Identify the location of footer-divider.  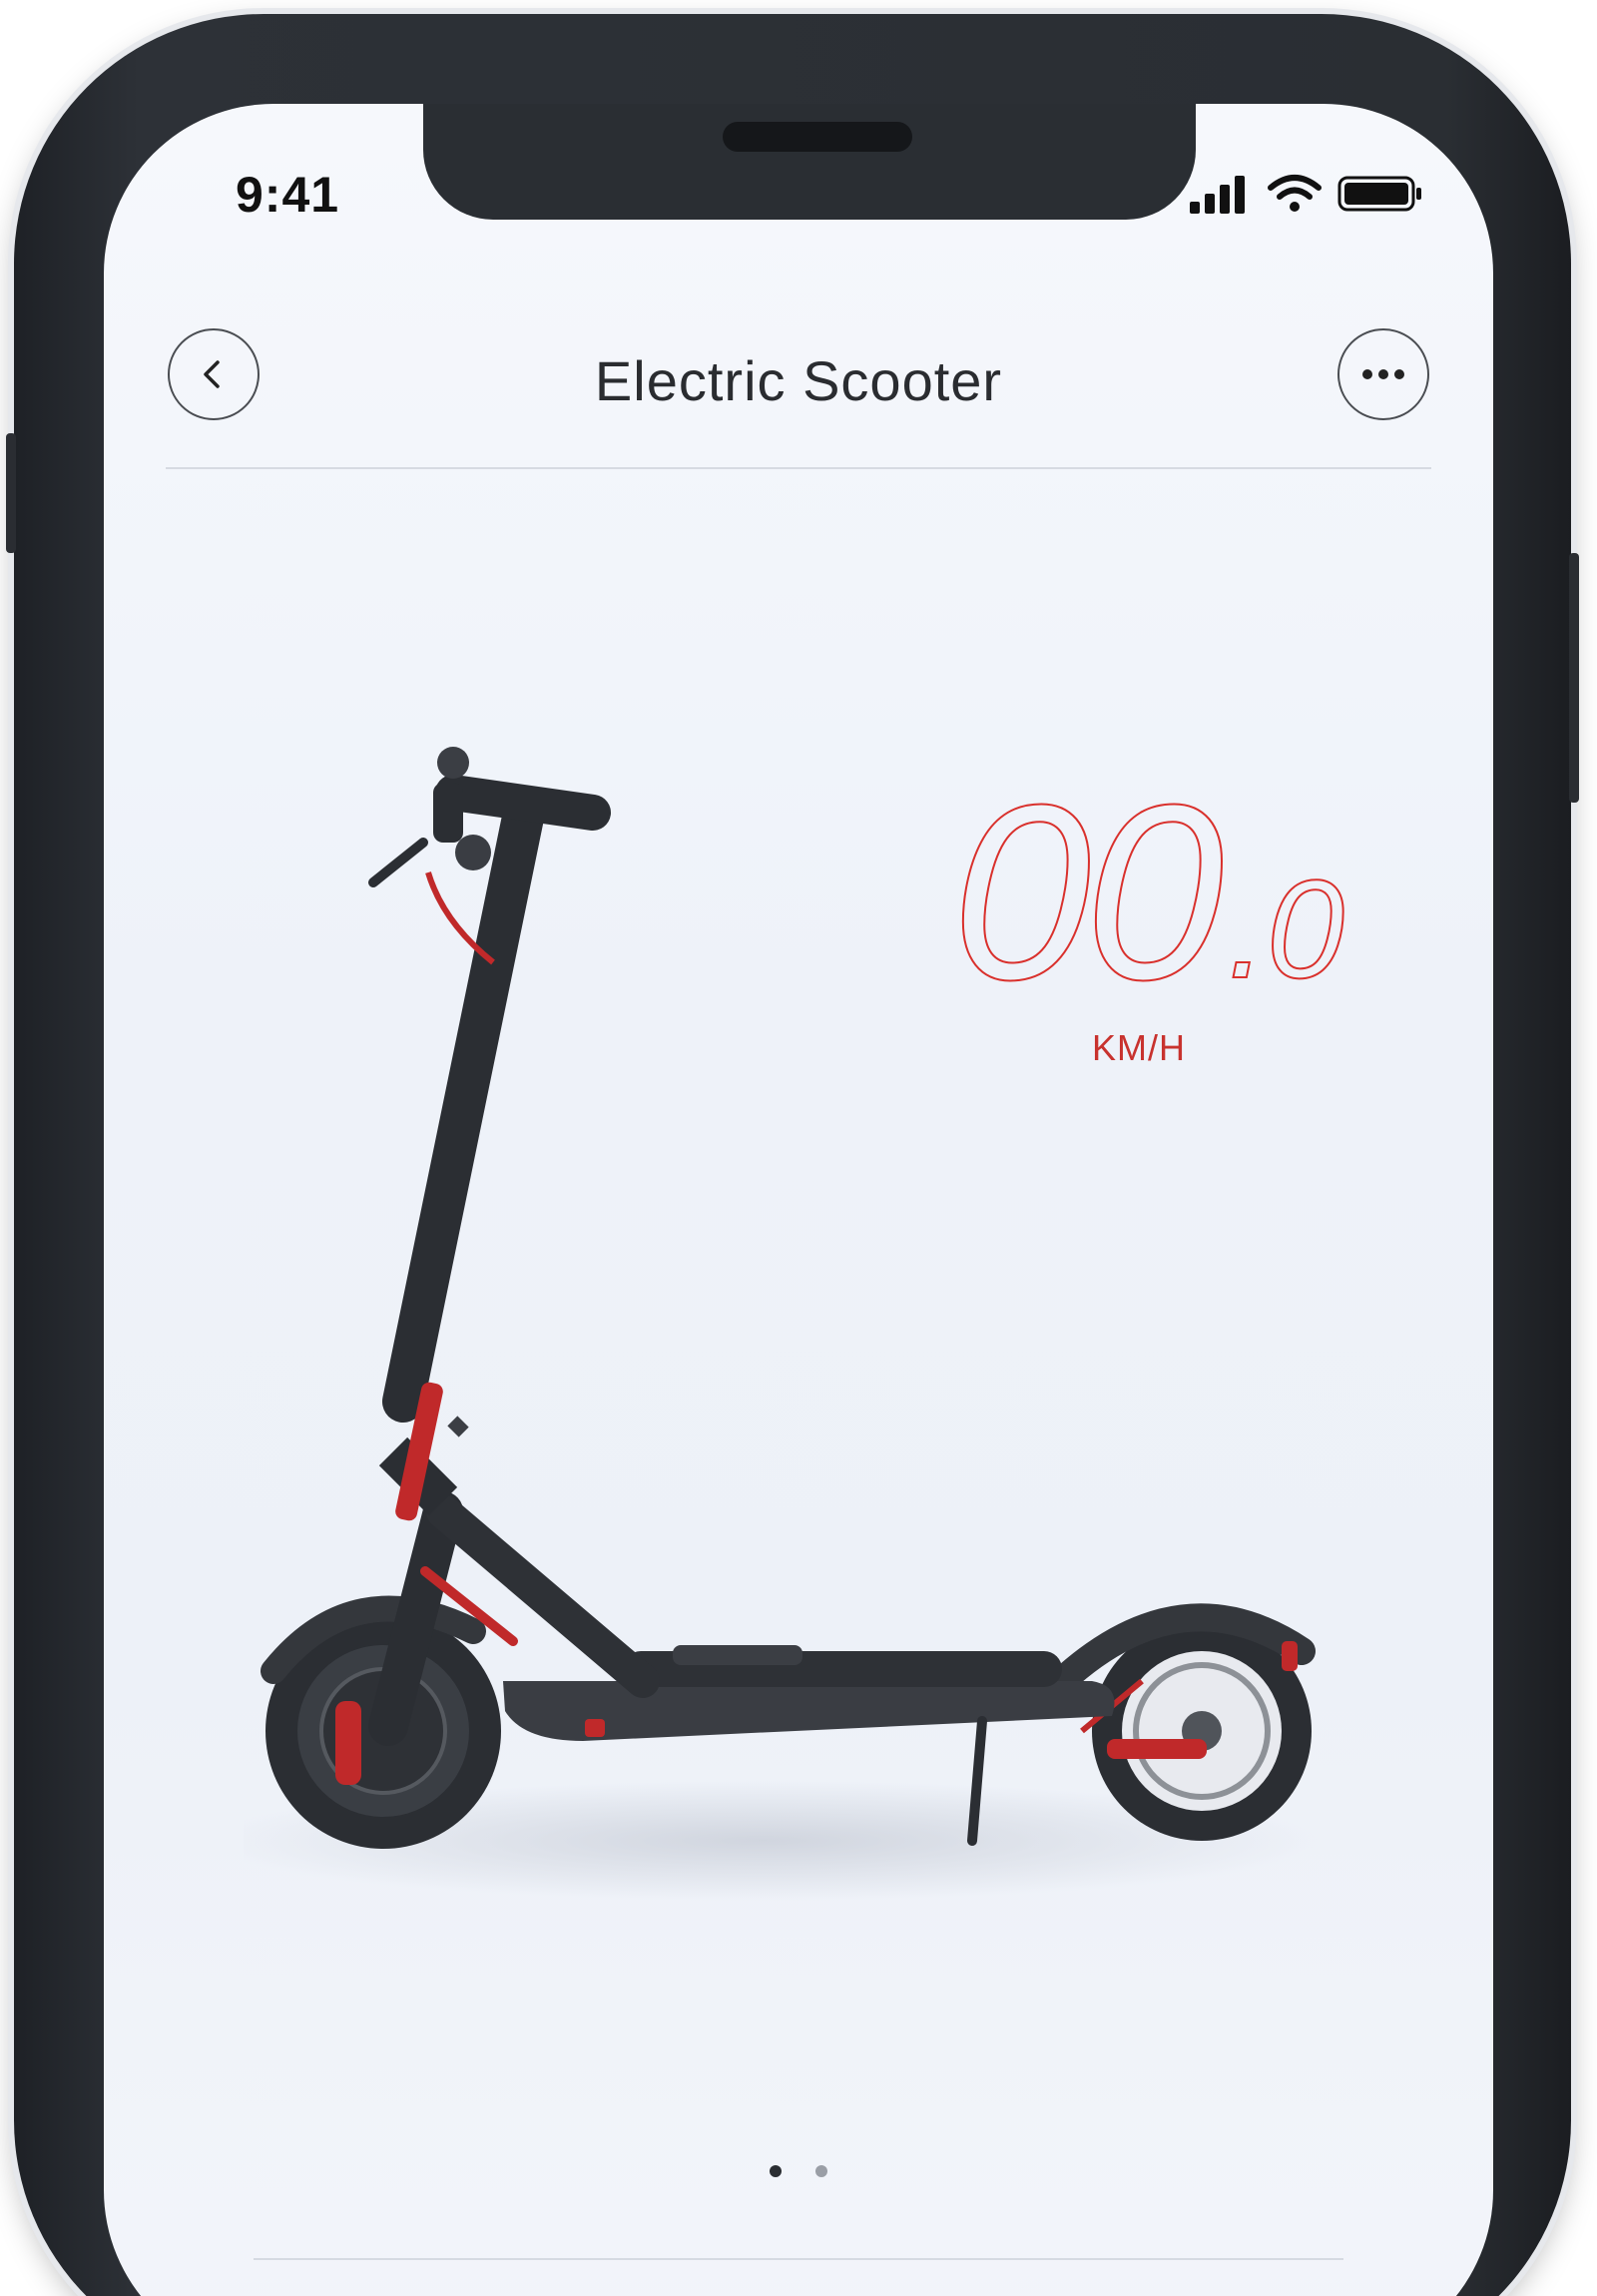
(798, 2259).